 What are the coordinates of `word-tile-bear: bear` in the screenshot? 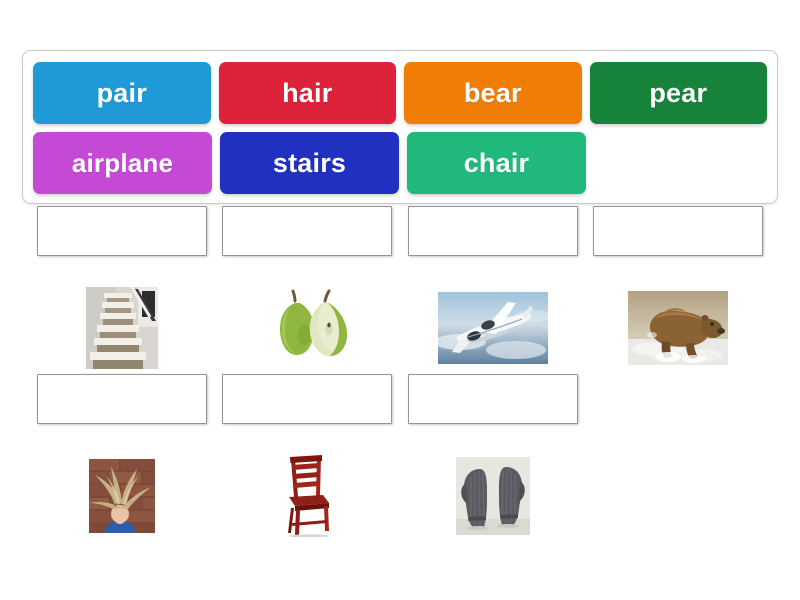 It's located at (493, 93).